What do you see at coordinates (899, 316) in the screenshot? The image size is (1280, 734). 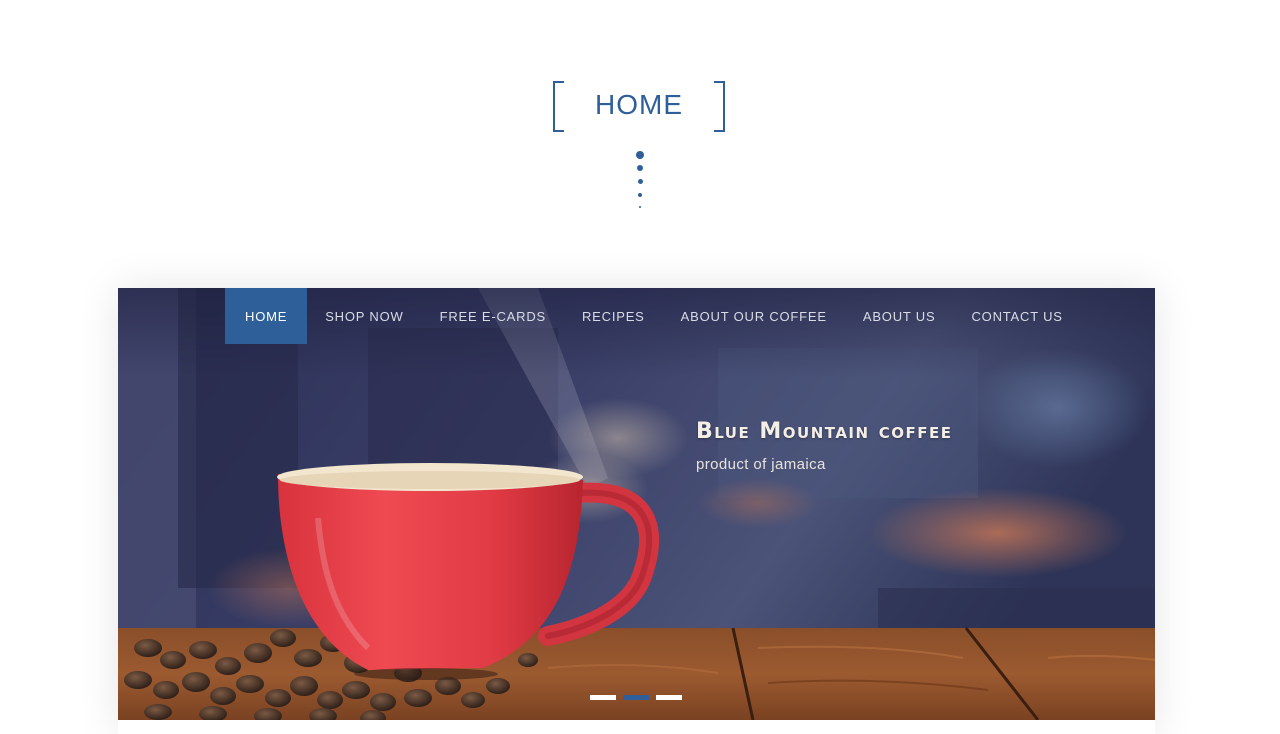 I see `nav-item-about-us: ABOUT US` at bounding box center [899, 316].